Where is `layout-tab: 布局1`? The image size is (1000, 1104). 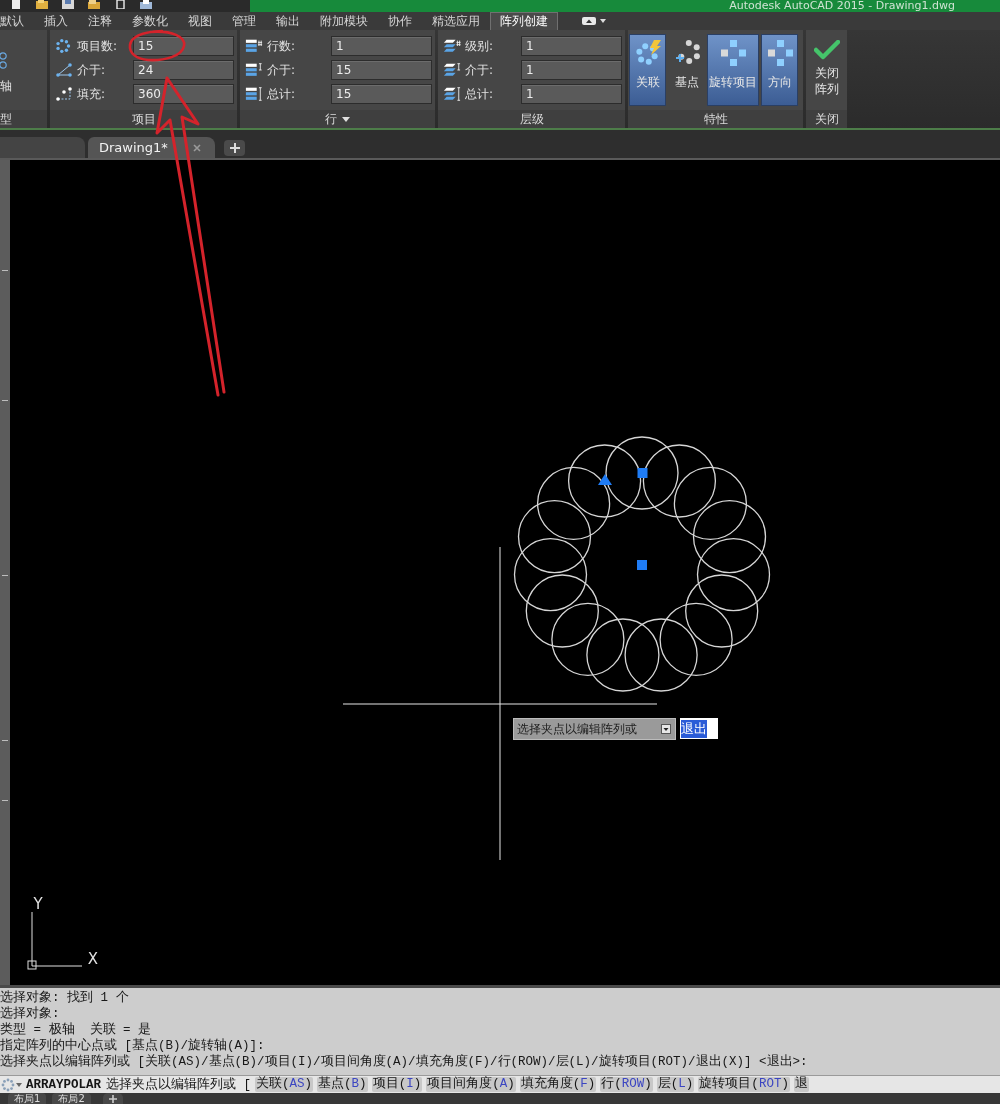
layout-tab: 布局1 is located at coordinates (27, 1098).